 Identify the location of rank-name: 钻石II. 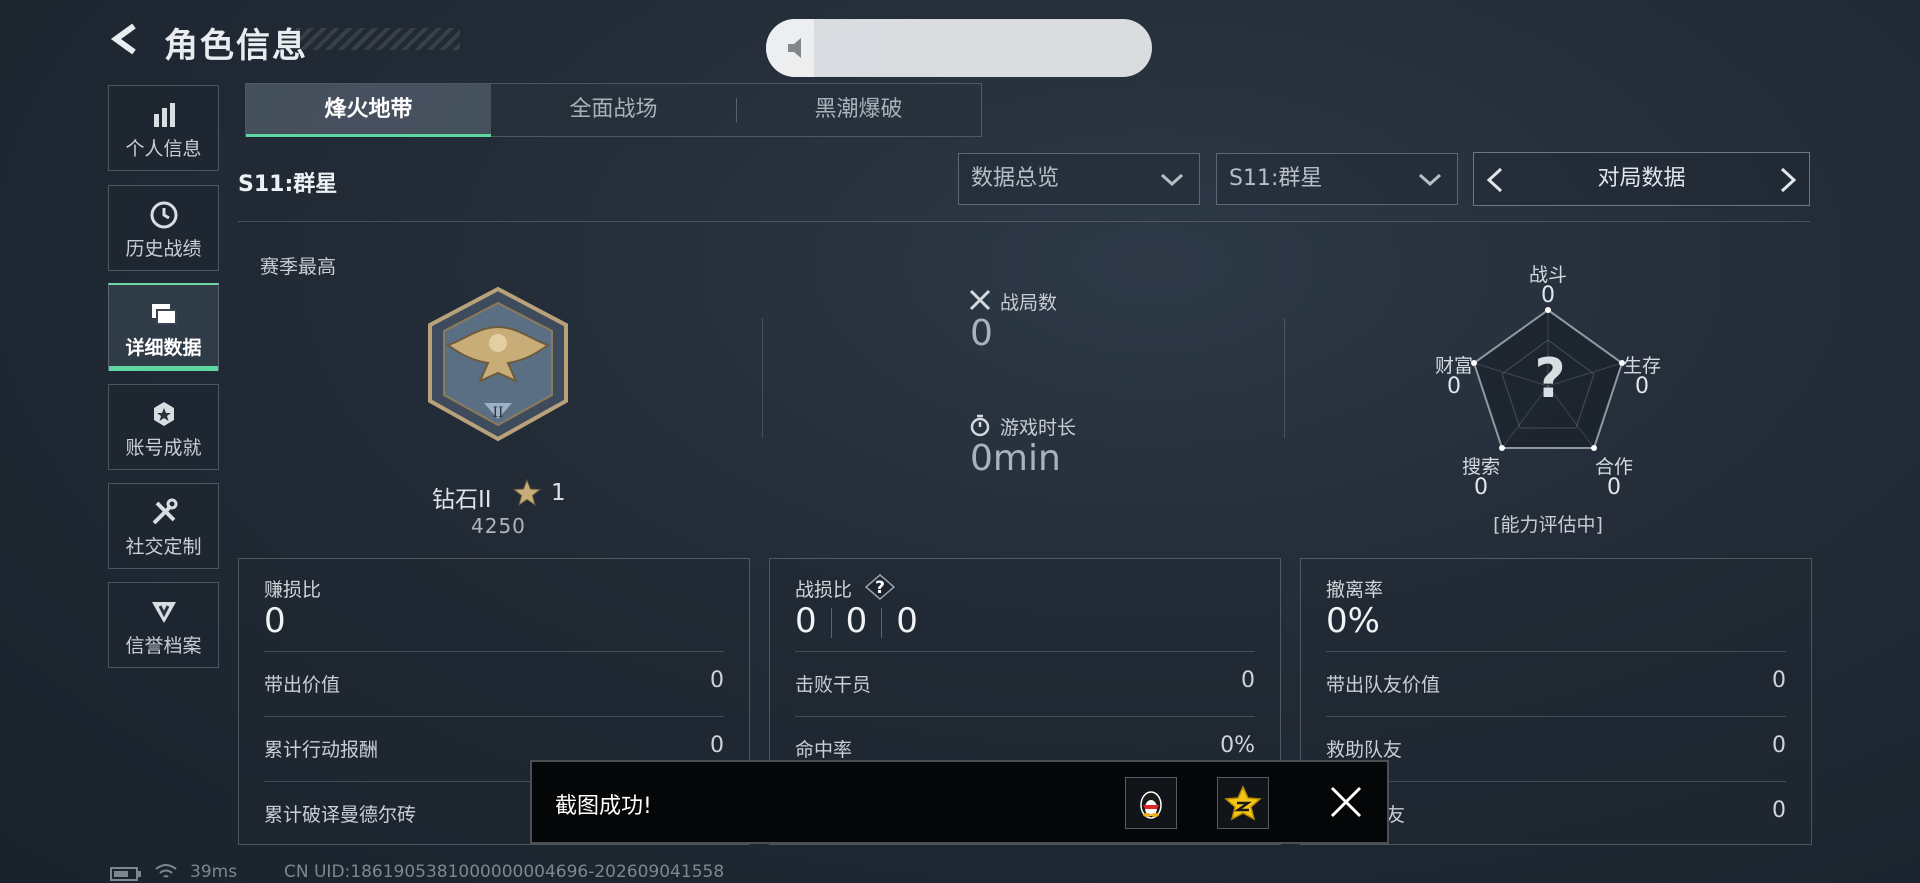
(462, 500).